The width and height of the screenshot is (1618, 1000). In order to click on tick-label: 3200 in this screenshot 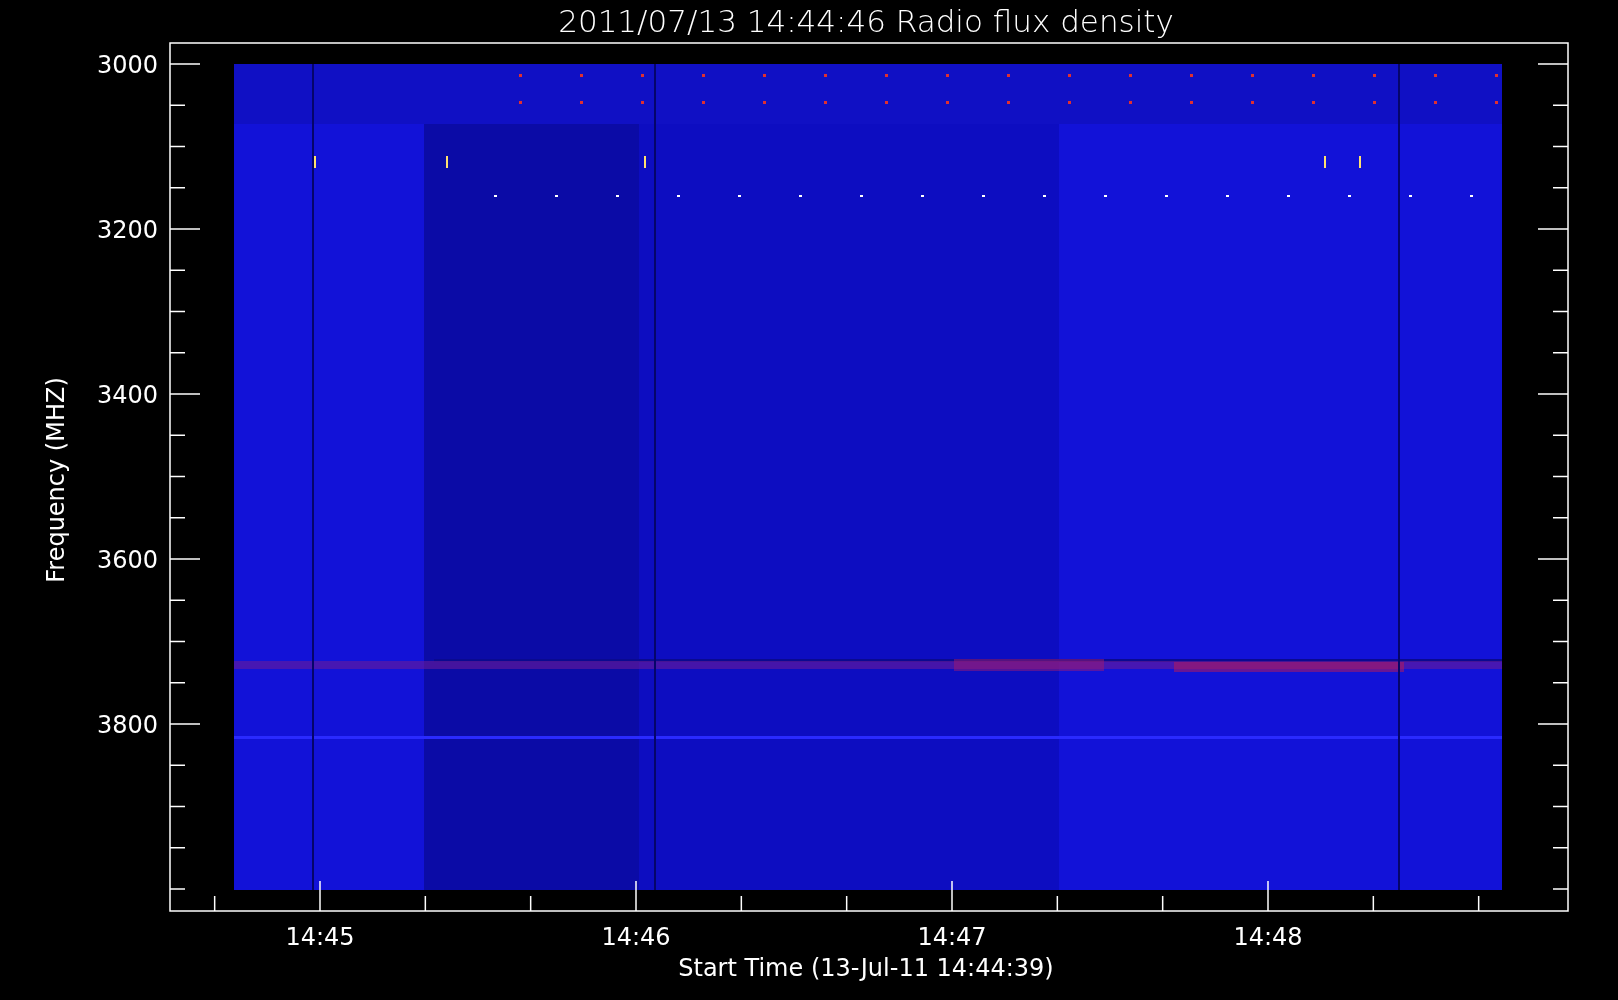, I will do `click(127, 230)`.